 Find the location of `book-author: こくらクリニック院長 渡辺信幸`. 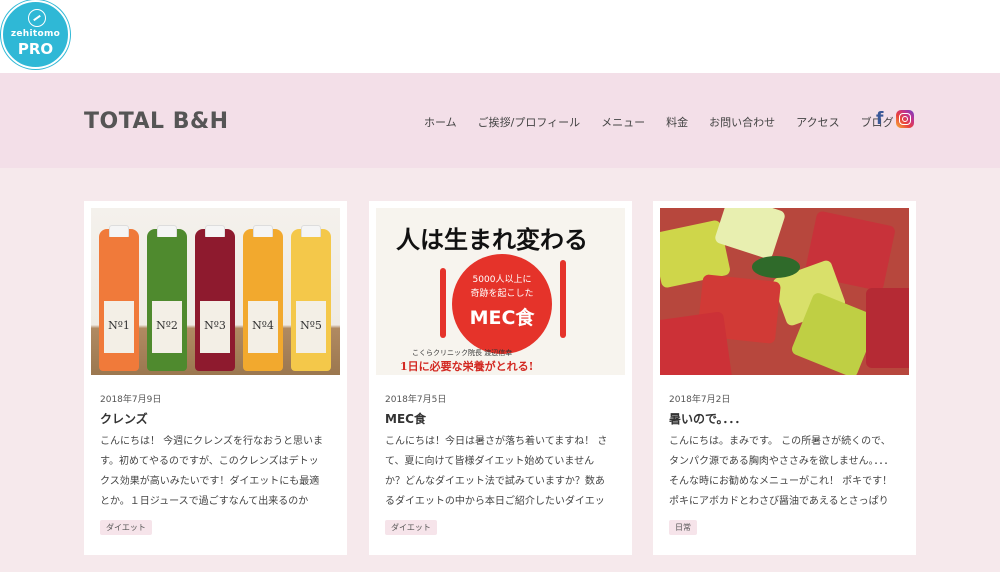

book-author: こくらクリニック院長 渡辺信幸 is located at coordinates (462, 353).